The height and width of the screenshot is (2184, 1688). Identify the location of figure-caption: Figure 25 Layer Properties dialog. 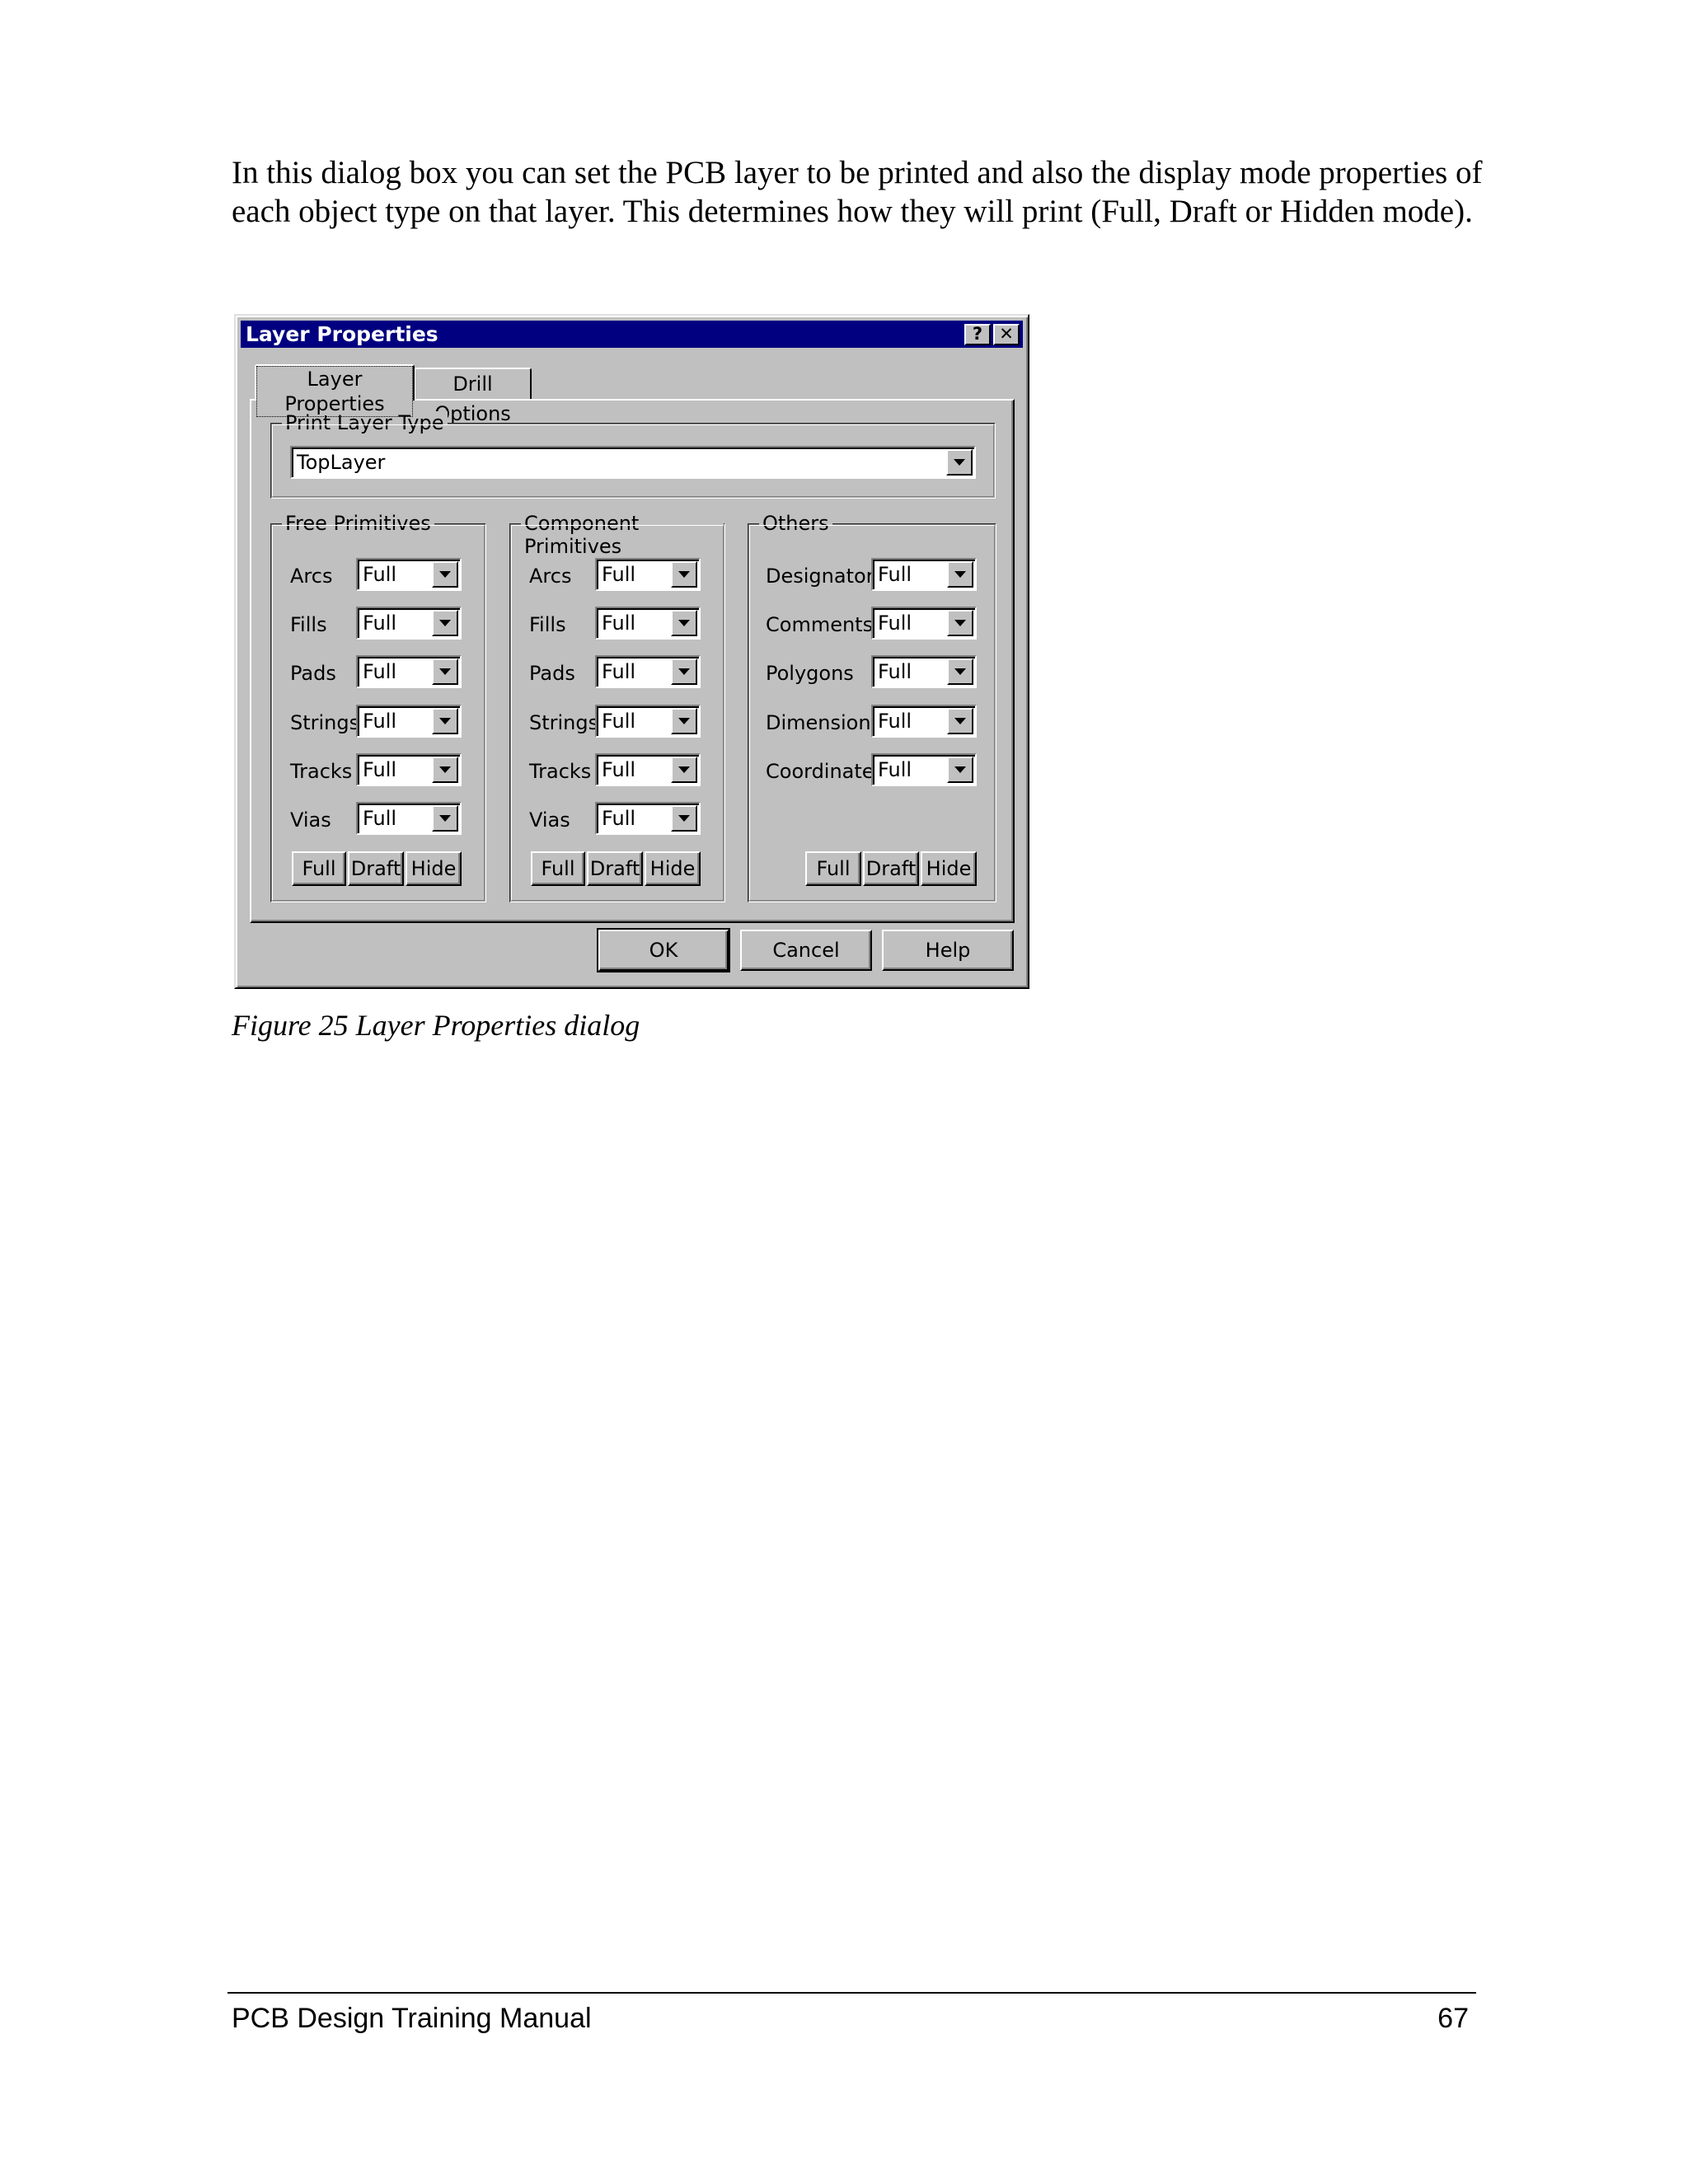
(436, 1025).